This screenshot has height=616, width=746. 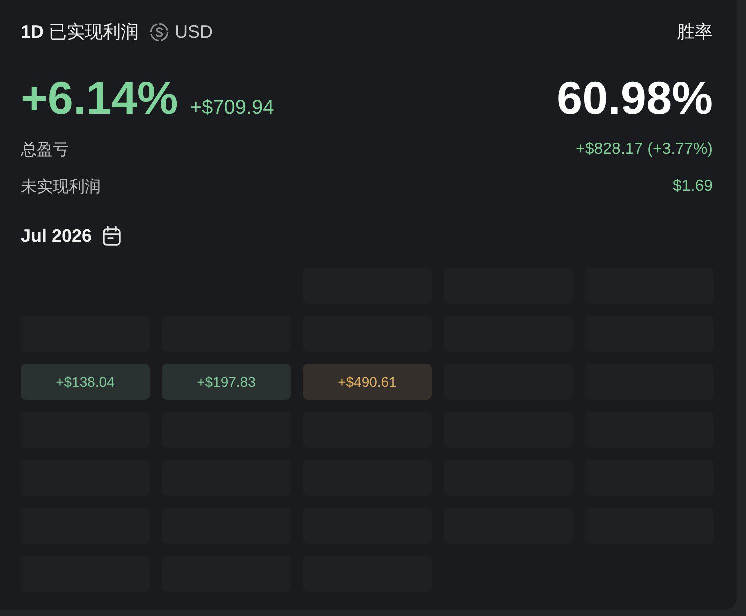 I want to click on metric-value: $1.69, so click(x=692, y=187).